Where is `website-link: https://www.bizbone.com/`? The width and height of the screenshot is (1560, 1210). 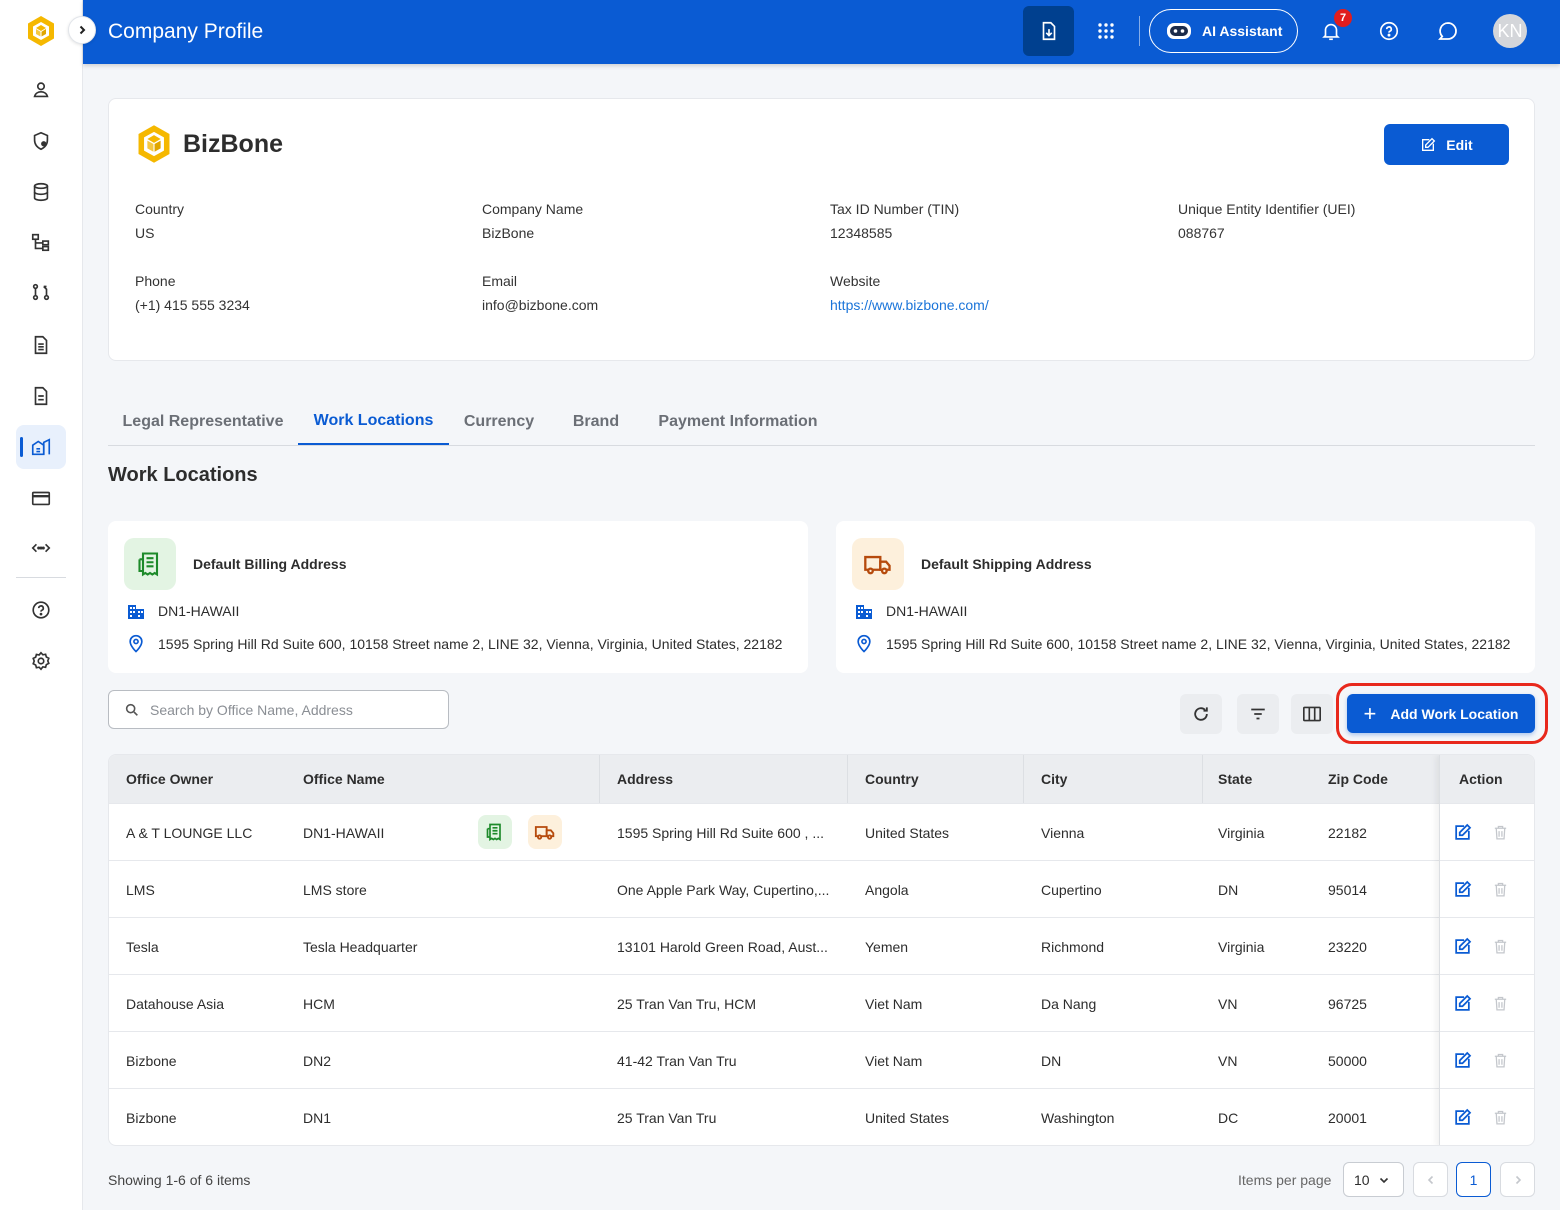 website-link: https://www.bizbone.com/ is located at coordinates (909, 305).